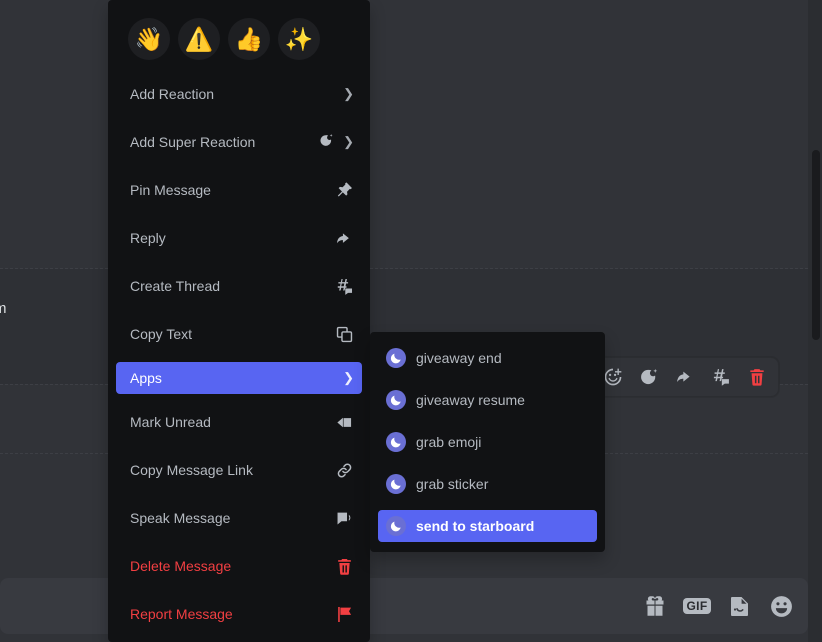 This screenshot has width=822, height=642. Describe the element at coordinates (180, 518) in the screenshot. I see `menu-item-label: Speak Message` at that location.